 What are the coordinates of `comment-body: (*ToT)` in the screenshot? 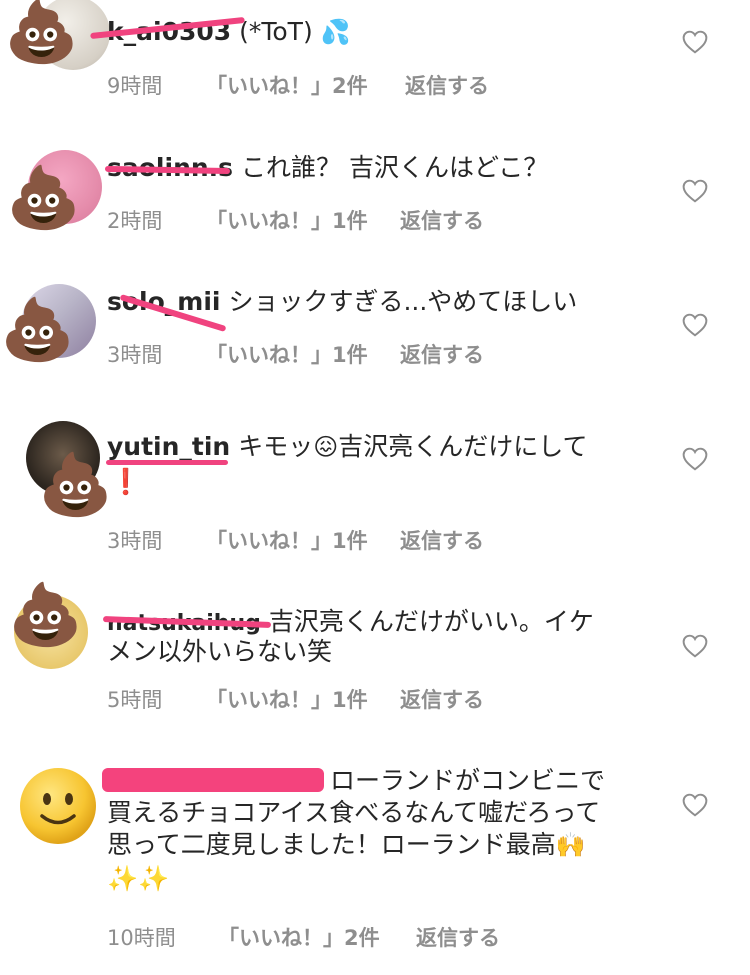 It's located at (276, 31).